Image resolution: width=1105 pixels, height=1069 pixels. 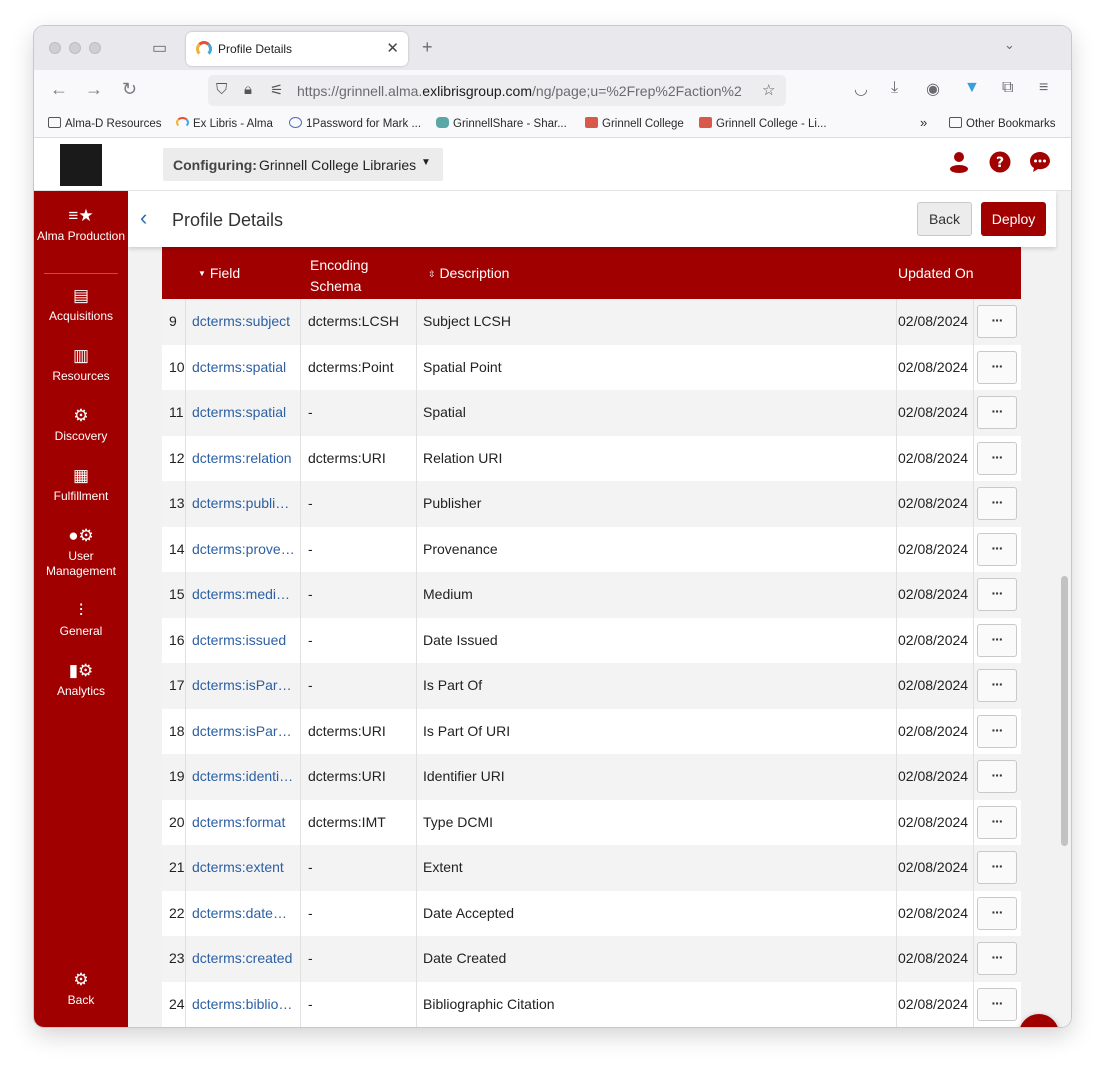 I want to click on pocket-icon: ◡, so click(x=861, y=89).